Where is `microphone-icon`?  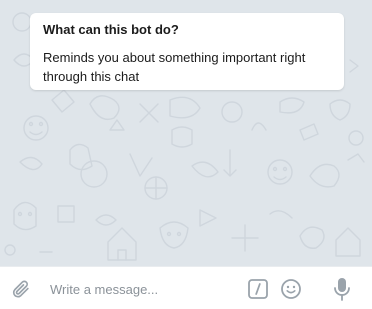
microphone-icon is located at coordinates (342, 289).